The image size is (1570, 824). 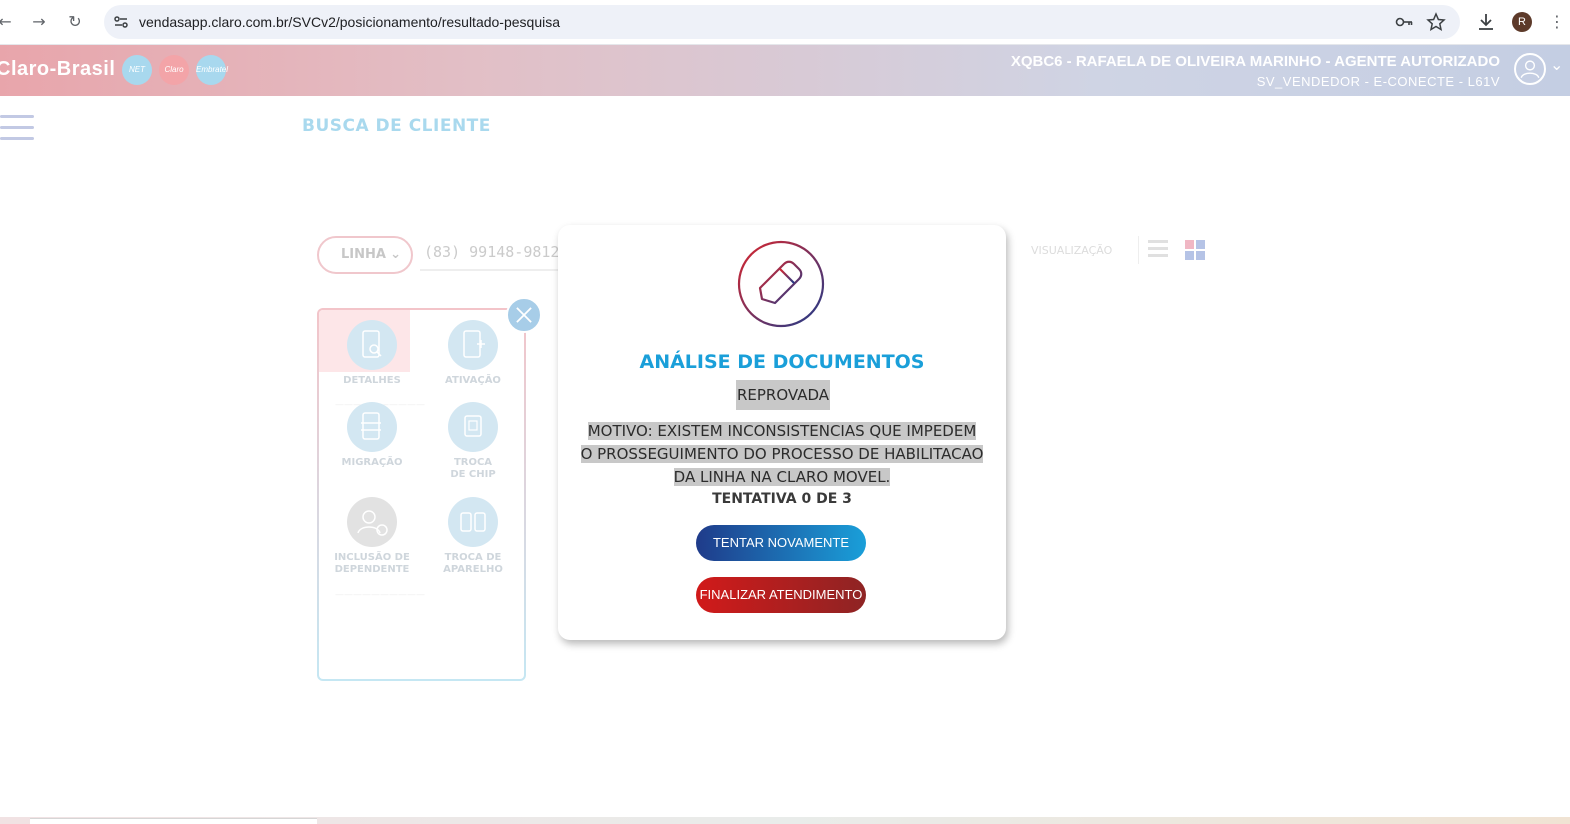 What do you see at coordinates (473, 427) in the screenshot?
I see `sim-swap-icon` at bounding box center [473, 427].